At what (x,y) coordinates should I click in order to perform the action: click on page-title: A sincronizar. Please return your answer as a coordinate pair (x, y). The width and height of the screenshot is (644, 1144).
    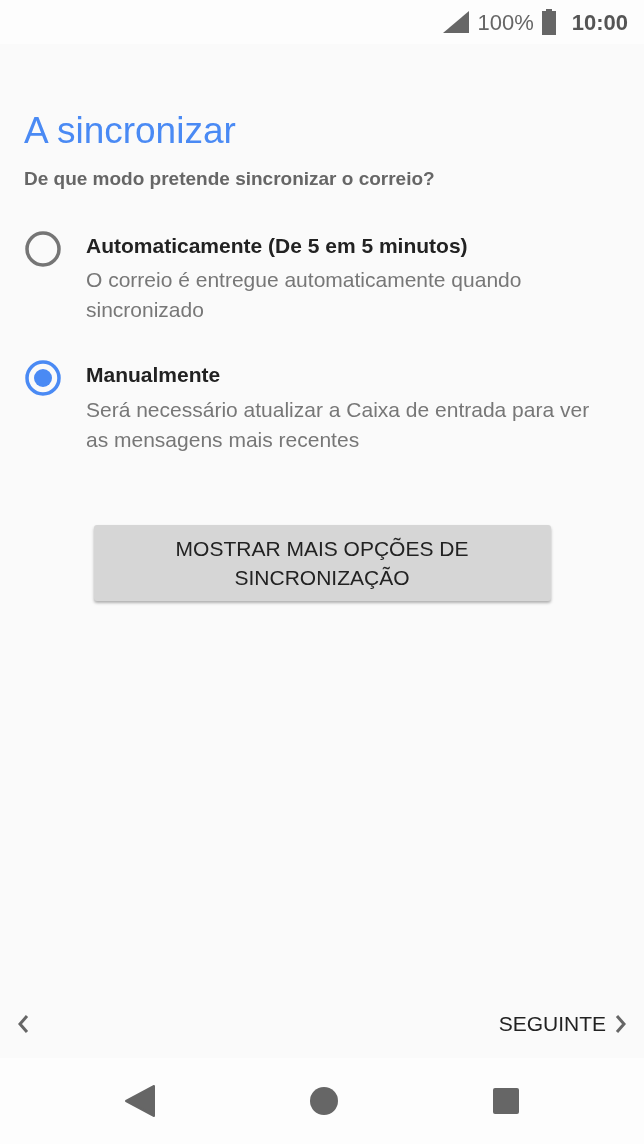
    Looking at the image, I should click on (130, 130).